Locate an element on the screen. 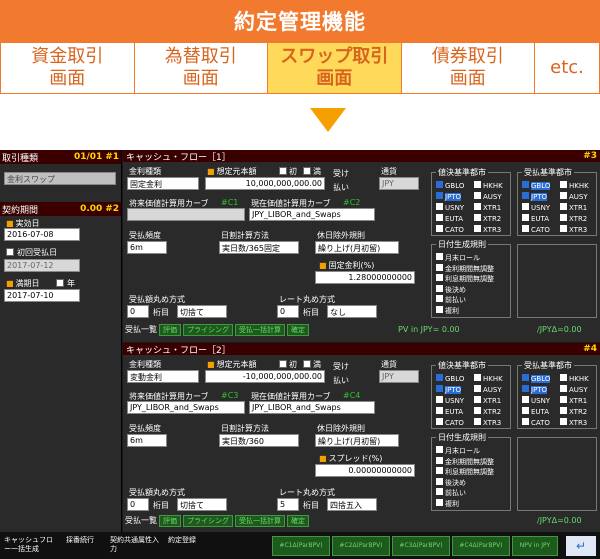 The width and height of the screenshot is (600, 559). effective-date-input: 2016-07-08 is located at coordinates (42, 234).